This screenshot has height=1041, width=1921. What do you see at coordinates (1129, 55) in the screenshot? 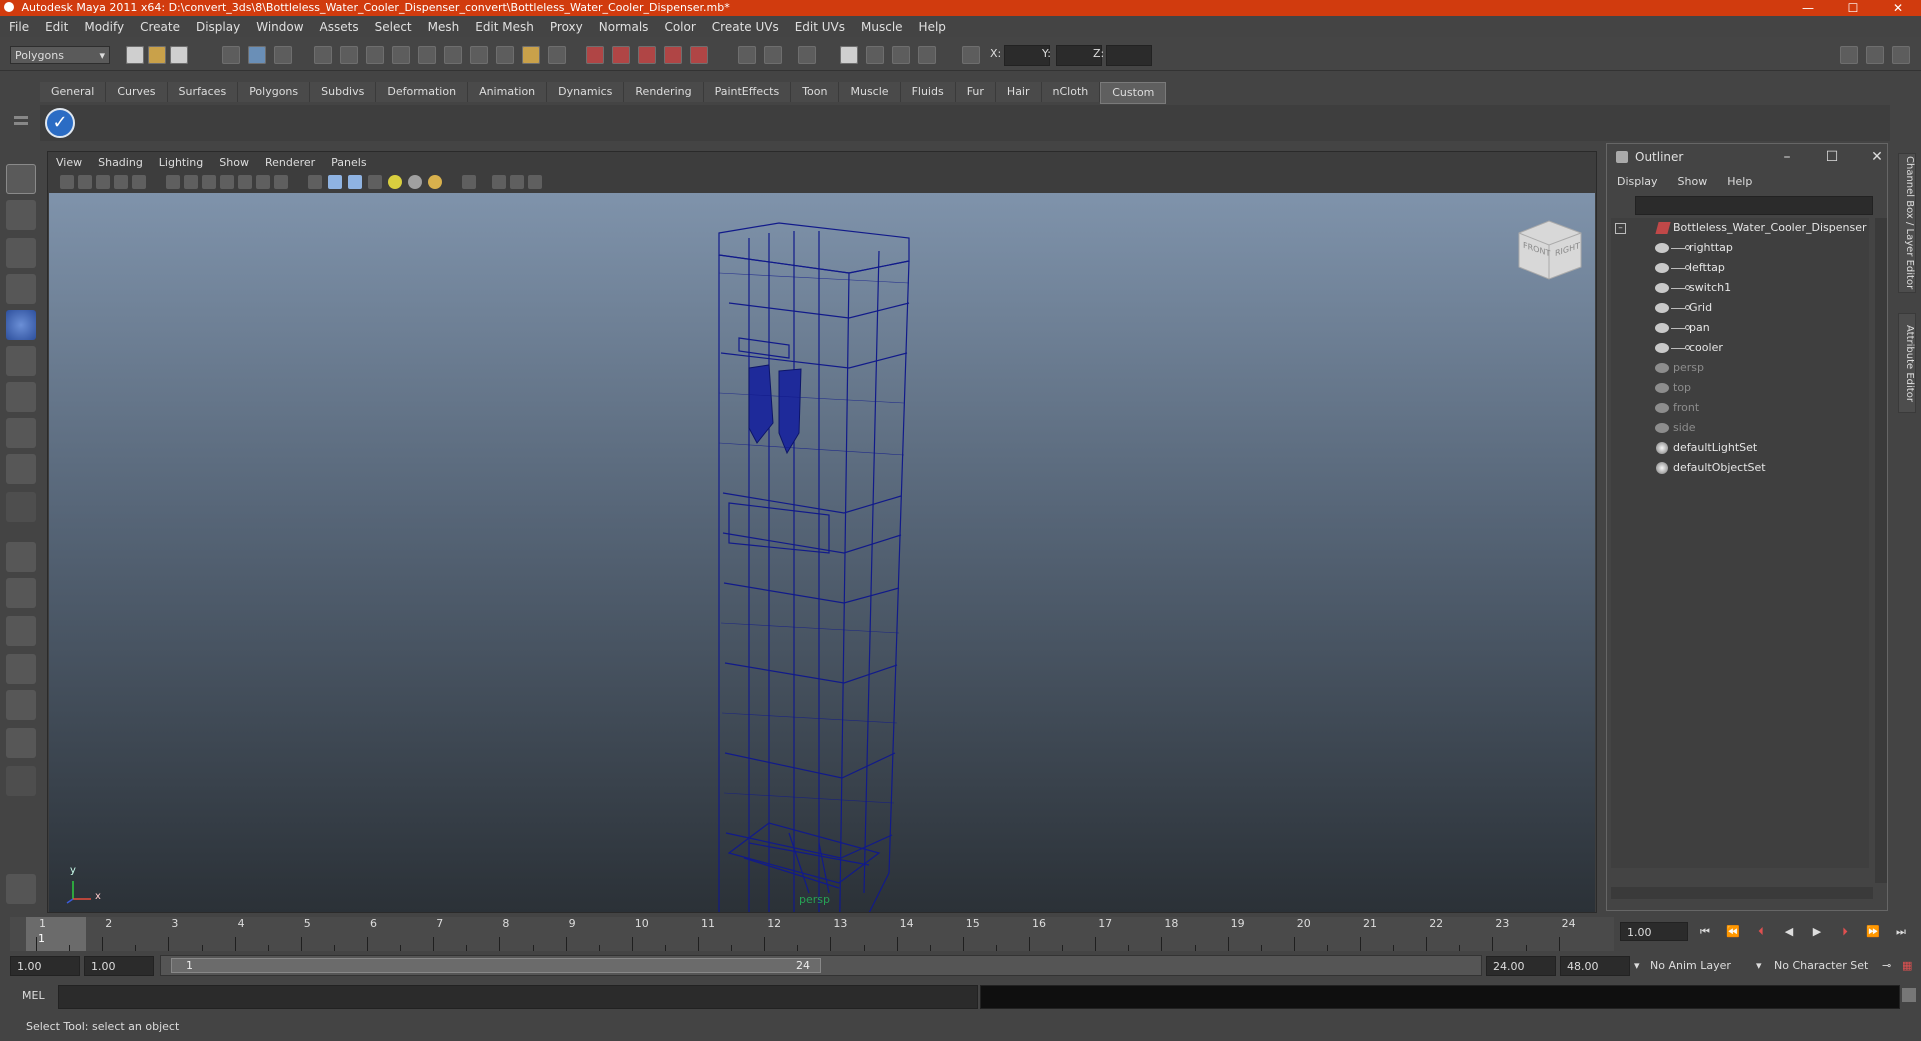
I see `z-field` at bounding box center [1129, 55].